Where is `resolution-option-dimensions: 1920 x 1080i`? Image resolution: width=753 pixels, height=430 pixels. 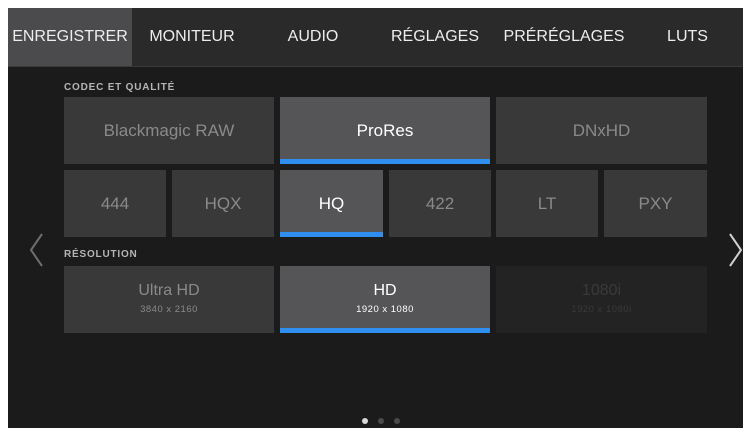
resolution-option-dimensions: 1920 x 1080i is located at coordinates (601, 309).